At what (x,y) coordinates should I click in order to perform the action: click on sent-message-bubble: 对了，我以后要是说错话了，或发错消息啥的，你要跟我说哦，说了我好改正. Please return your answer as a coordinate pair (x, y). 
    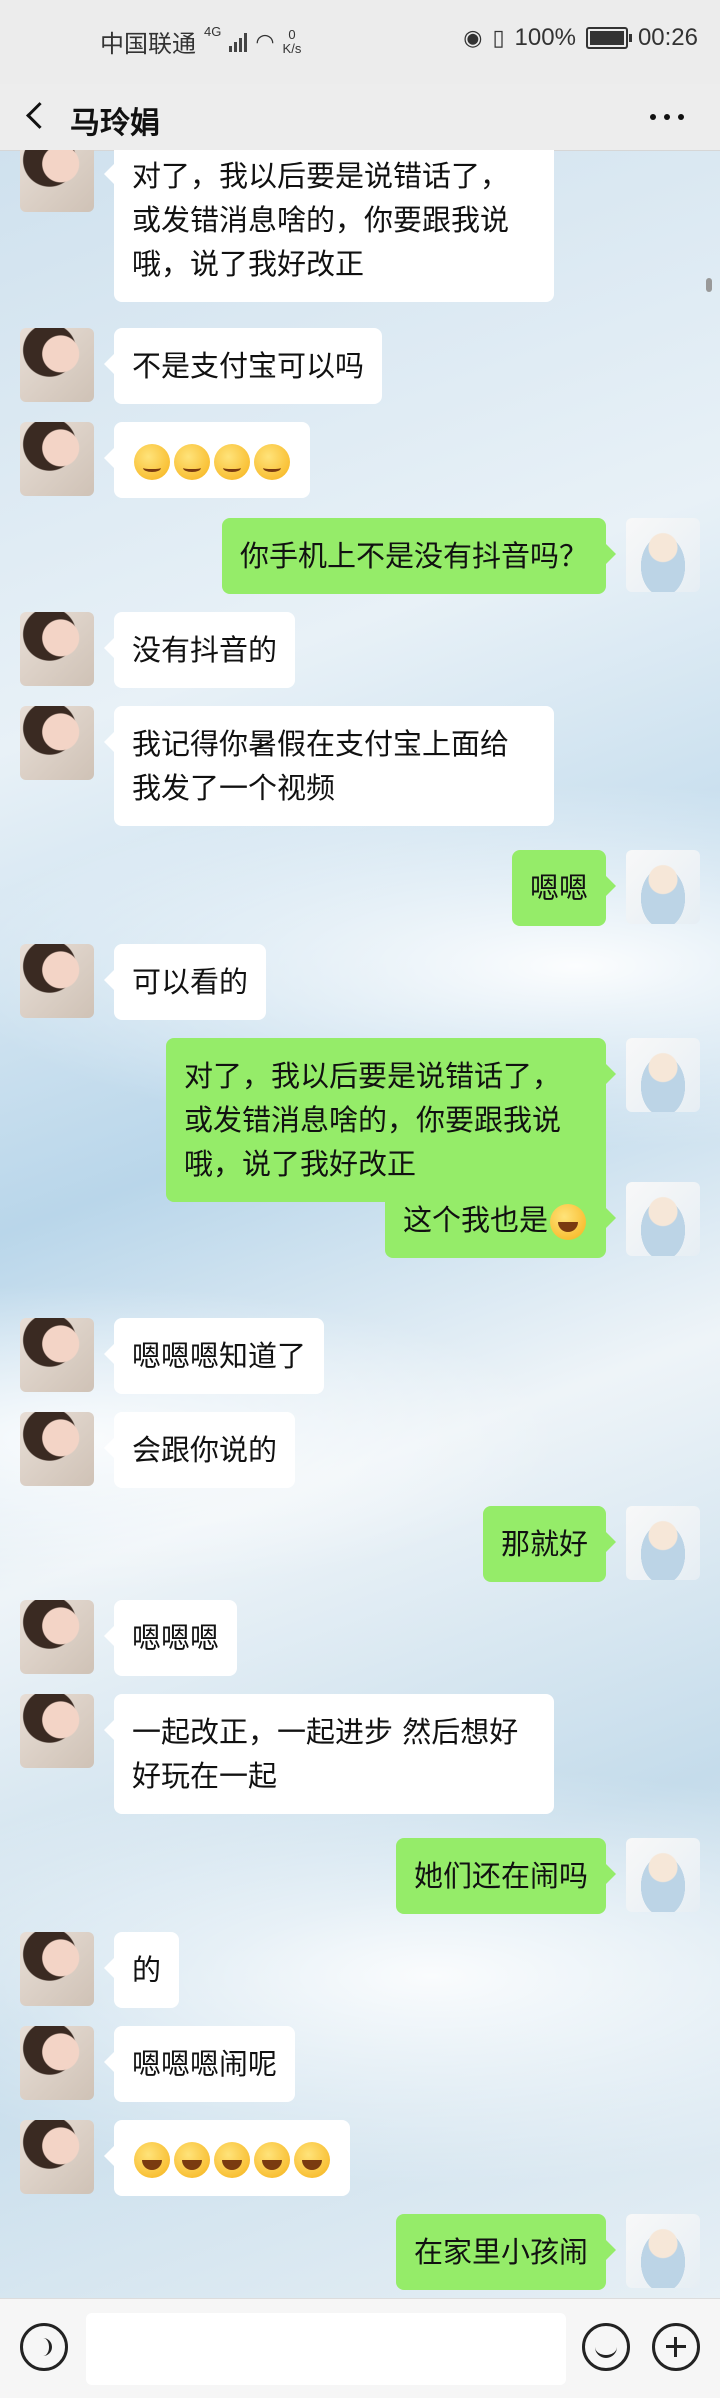
    Looking at the image, I should click on (391, 1120).